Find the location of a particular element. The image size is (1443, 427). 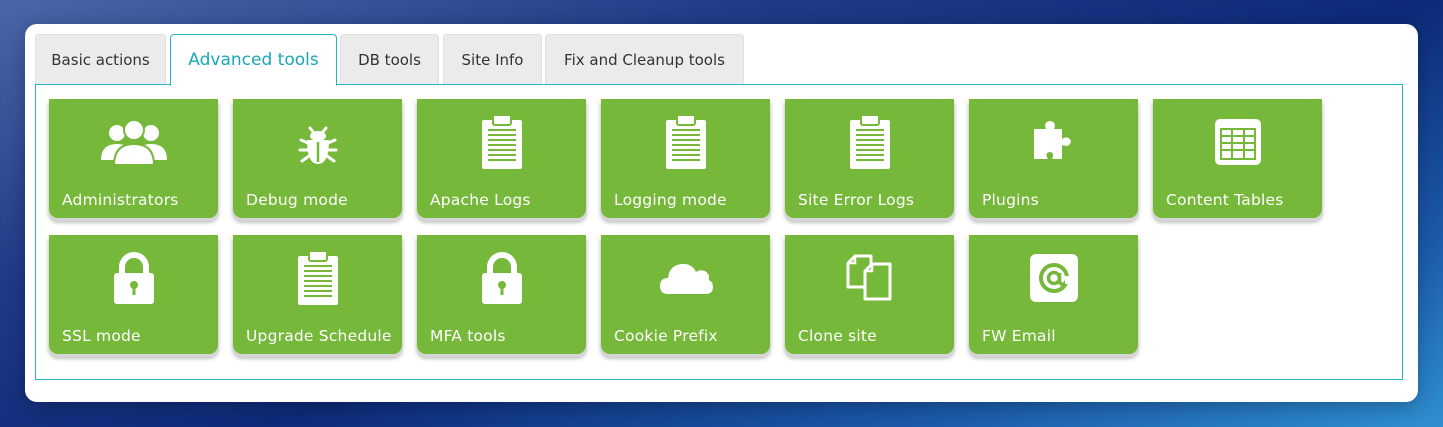

tile-label: Administrators is located at coordinates (120, 200).